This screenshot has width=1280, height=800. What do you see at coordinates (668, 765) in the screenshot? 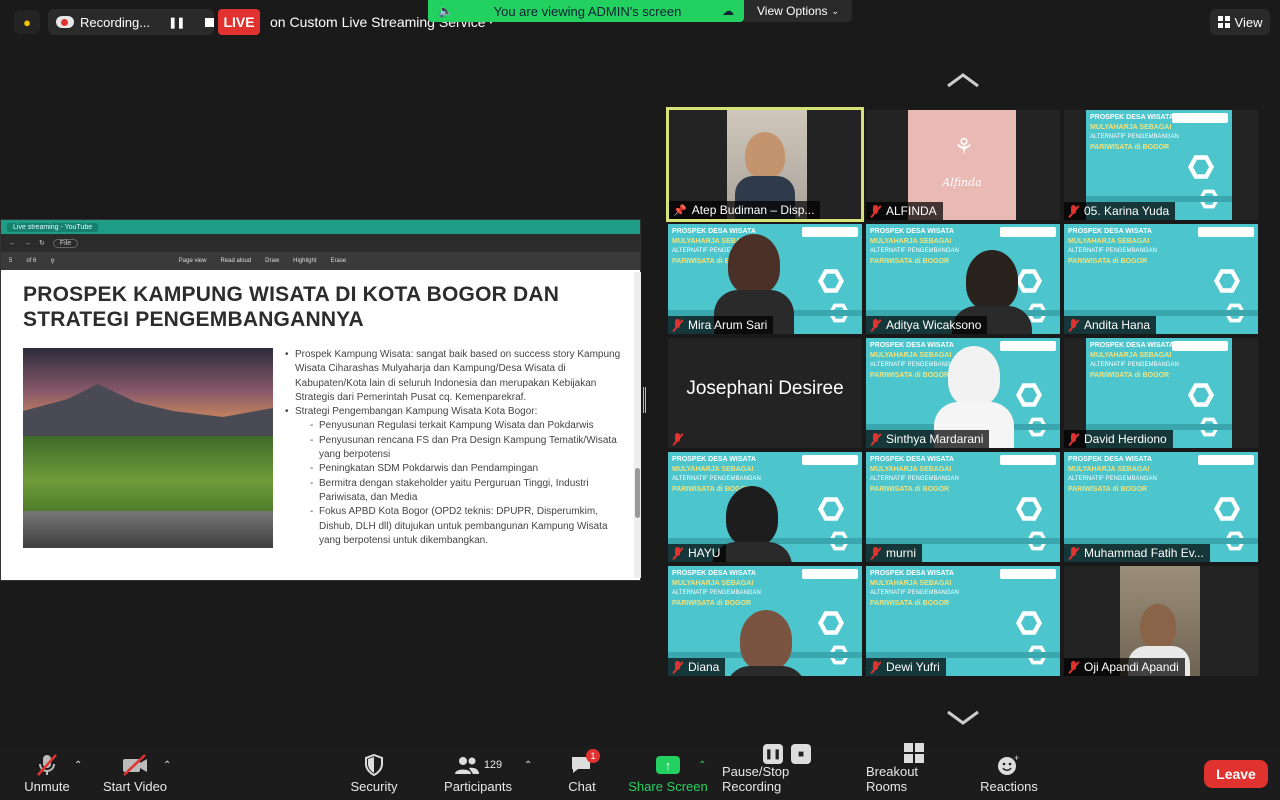
I see `share-screen-icon: ↑` at bounding box center [668, 765].